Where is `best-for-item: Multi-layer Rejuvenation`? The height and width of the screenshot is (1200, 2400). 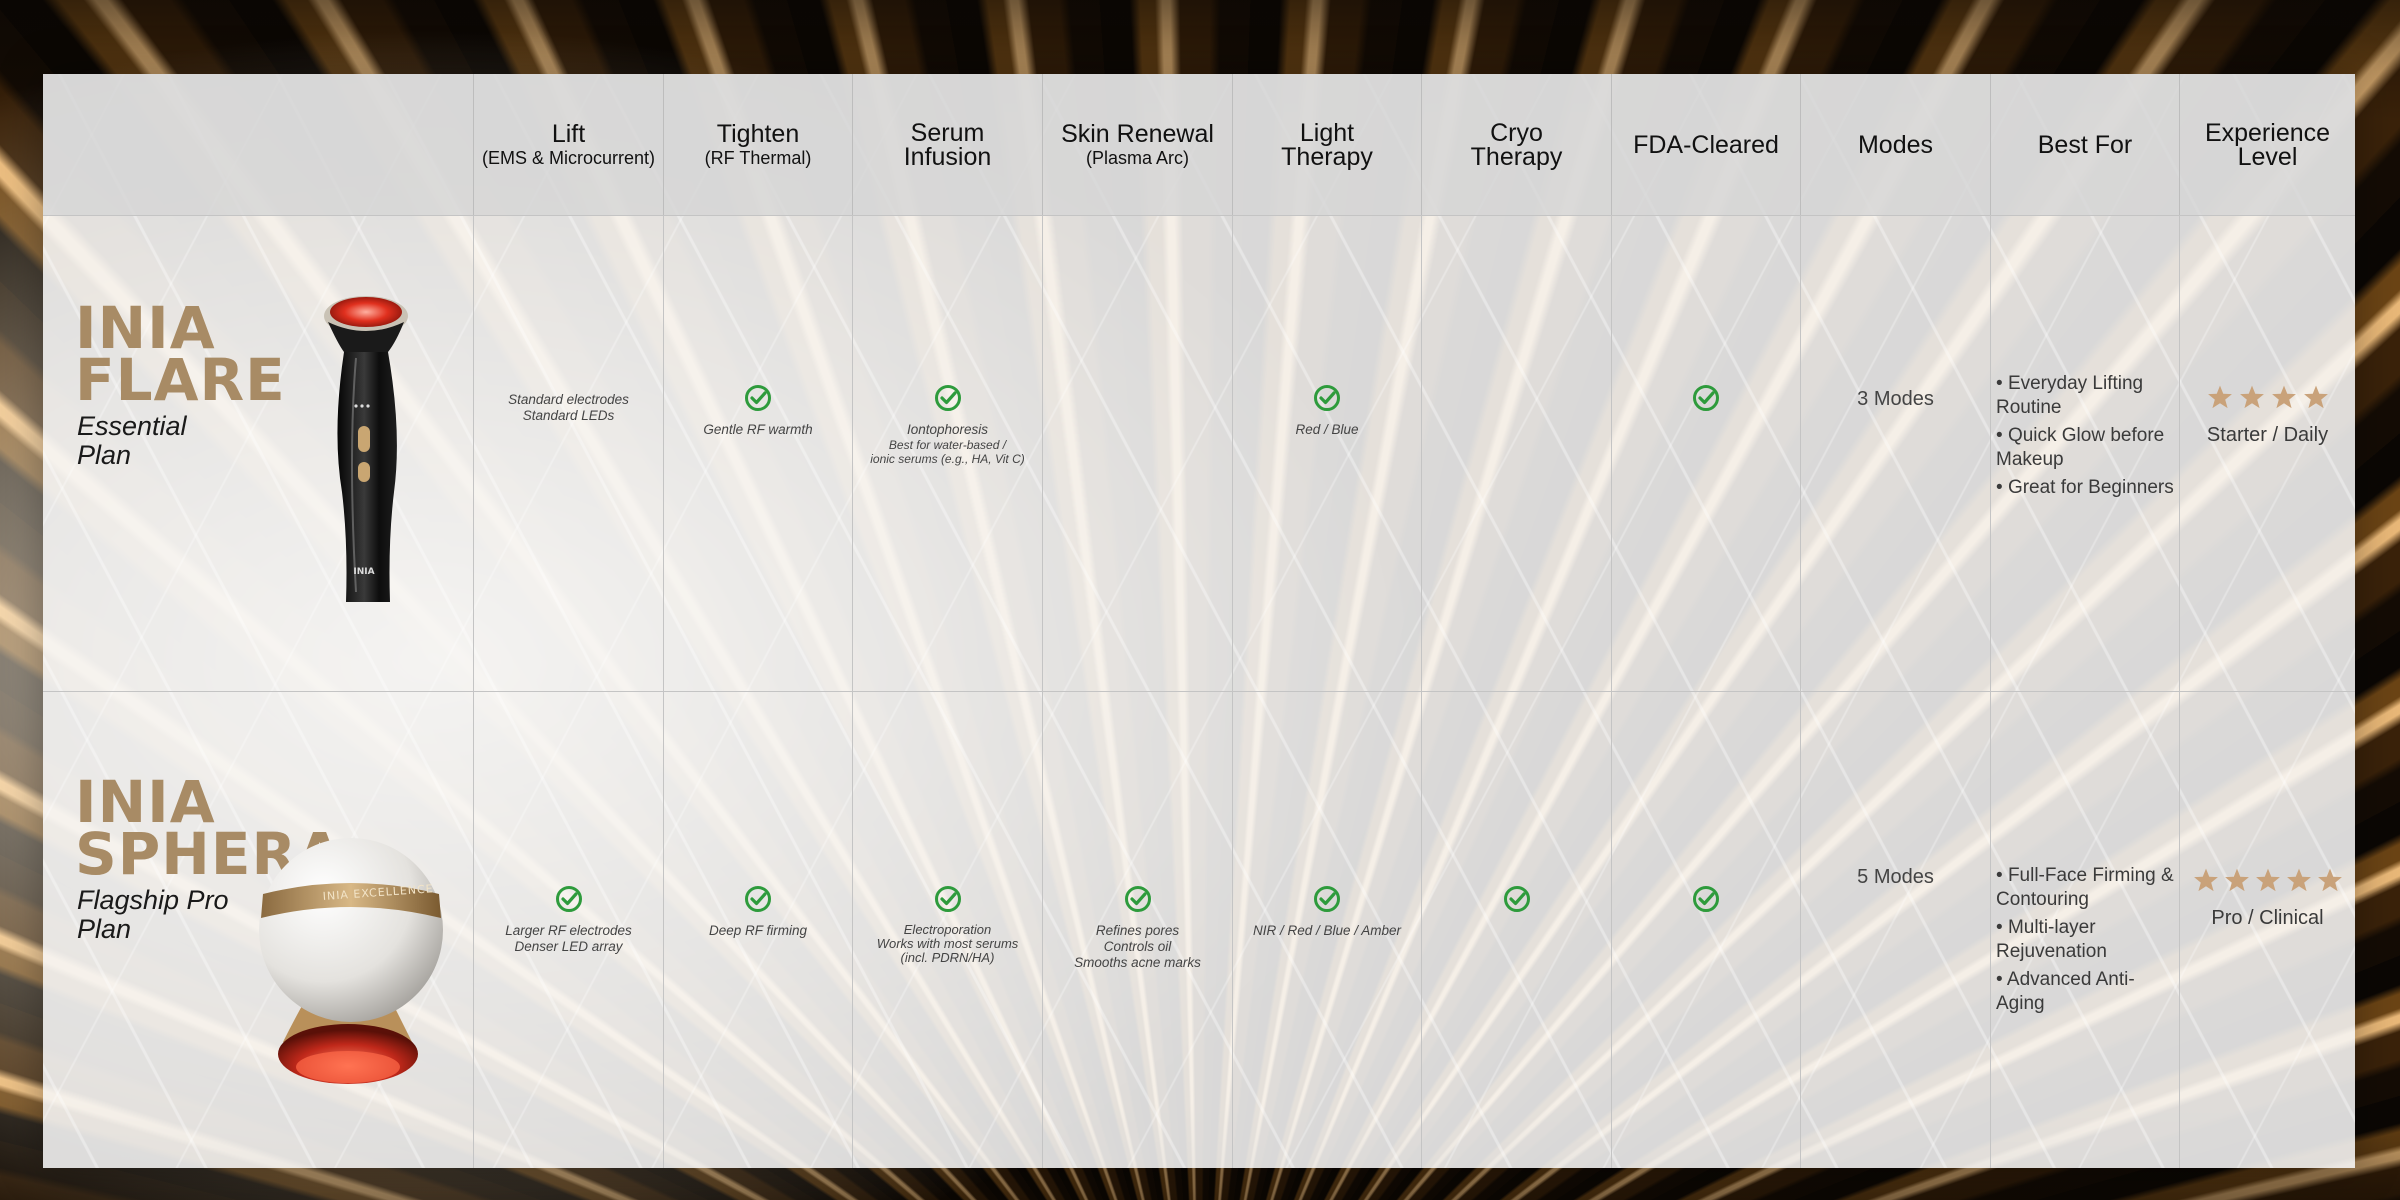 best-for-item: Multi-layer Rejuvenation is located at coordinates (2086, 940).